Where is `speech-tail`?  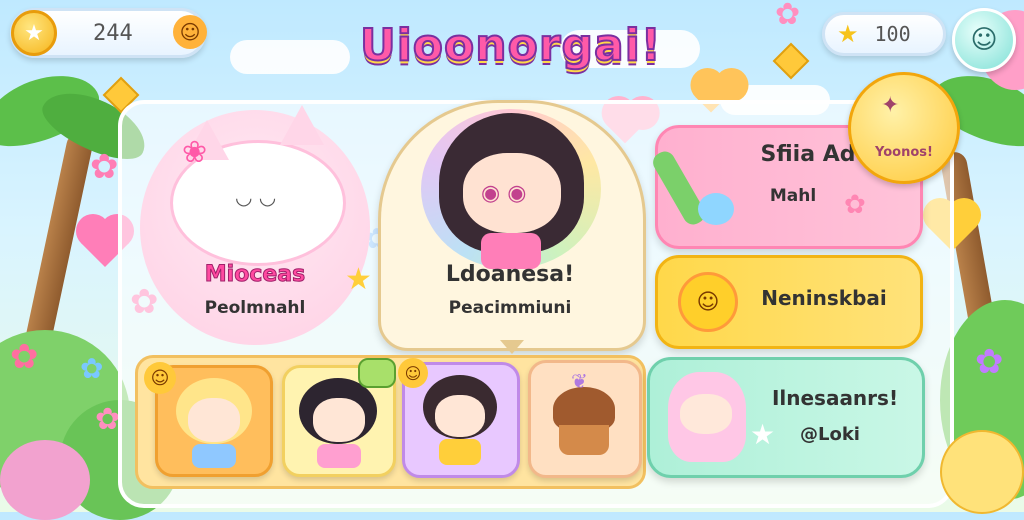 speech-tail is located at coordinates (512, 347).